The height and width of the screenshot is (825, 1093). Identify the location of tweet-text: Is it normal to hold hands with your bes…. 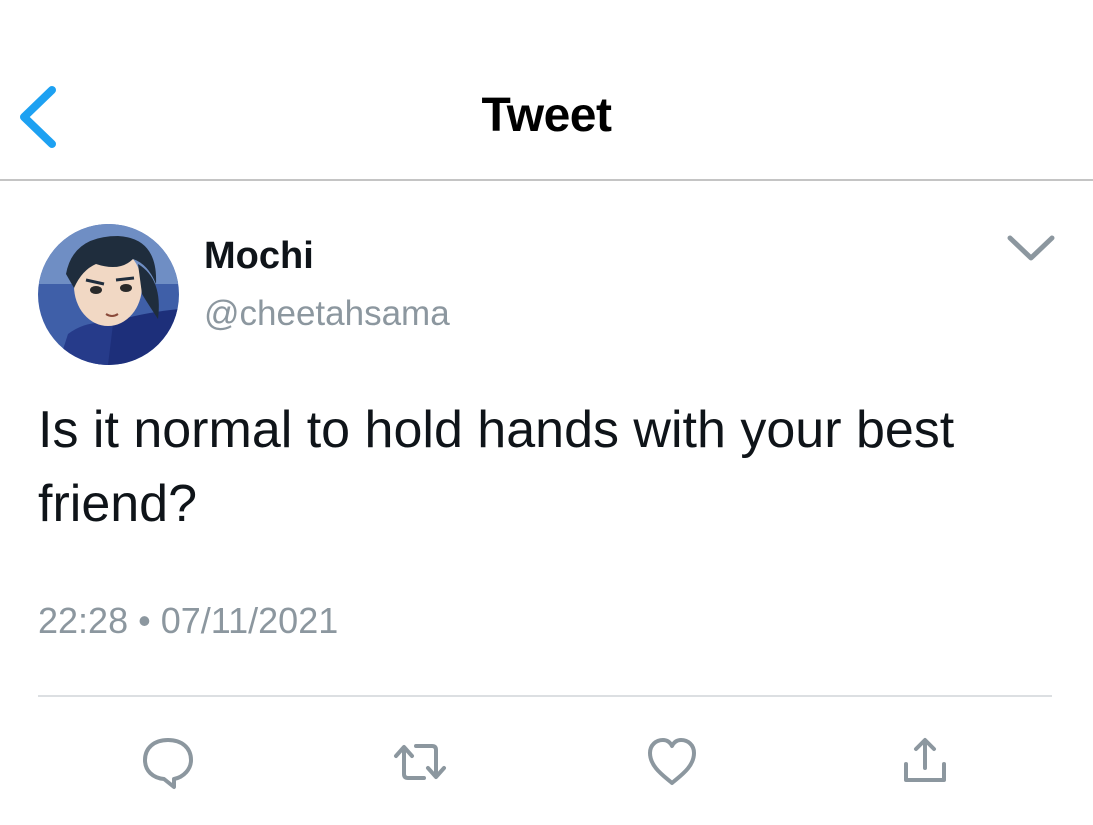
(496, 467).